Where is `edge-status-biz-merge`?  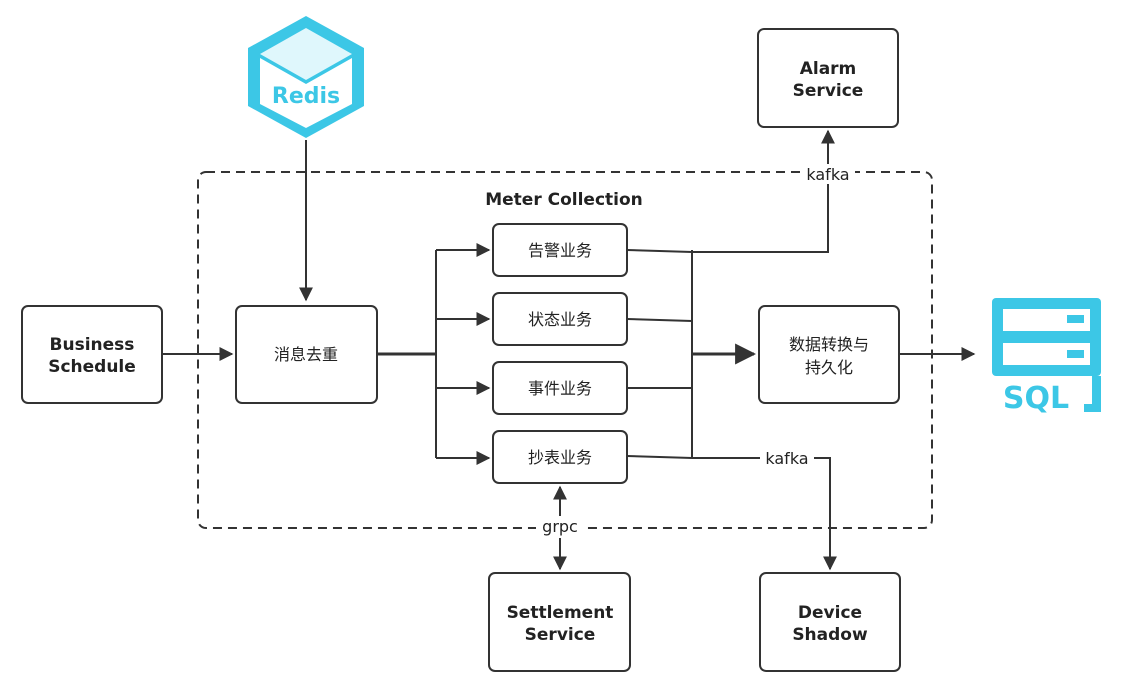 edge-status-biz-merge is located at coordinates (659, 320).